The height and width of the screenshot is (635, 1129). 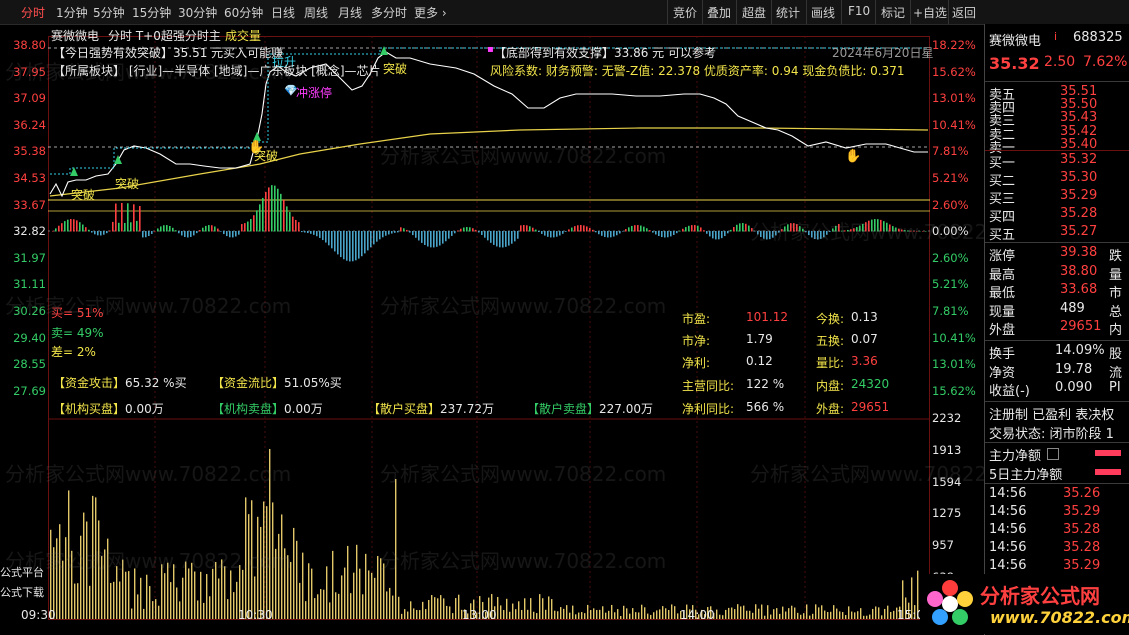 I want to click on bid-row: 买二 35.30, so click(x=1057, y=179).